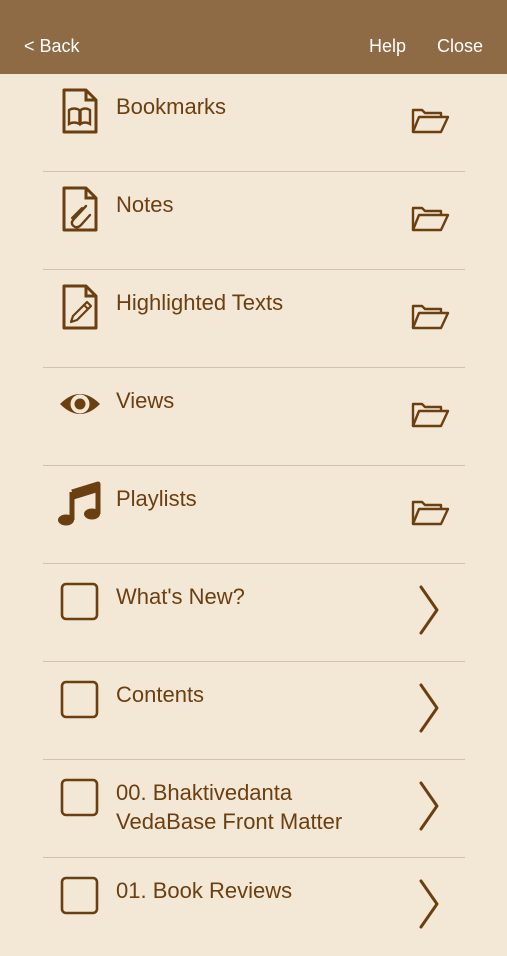  What do you see at coordinates (253, 907) in the screenshot?
I see `list-item-book-reviews: 01. Book Reviews` at bounding box center [253, 907].